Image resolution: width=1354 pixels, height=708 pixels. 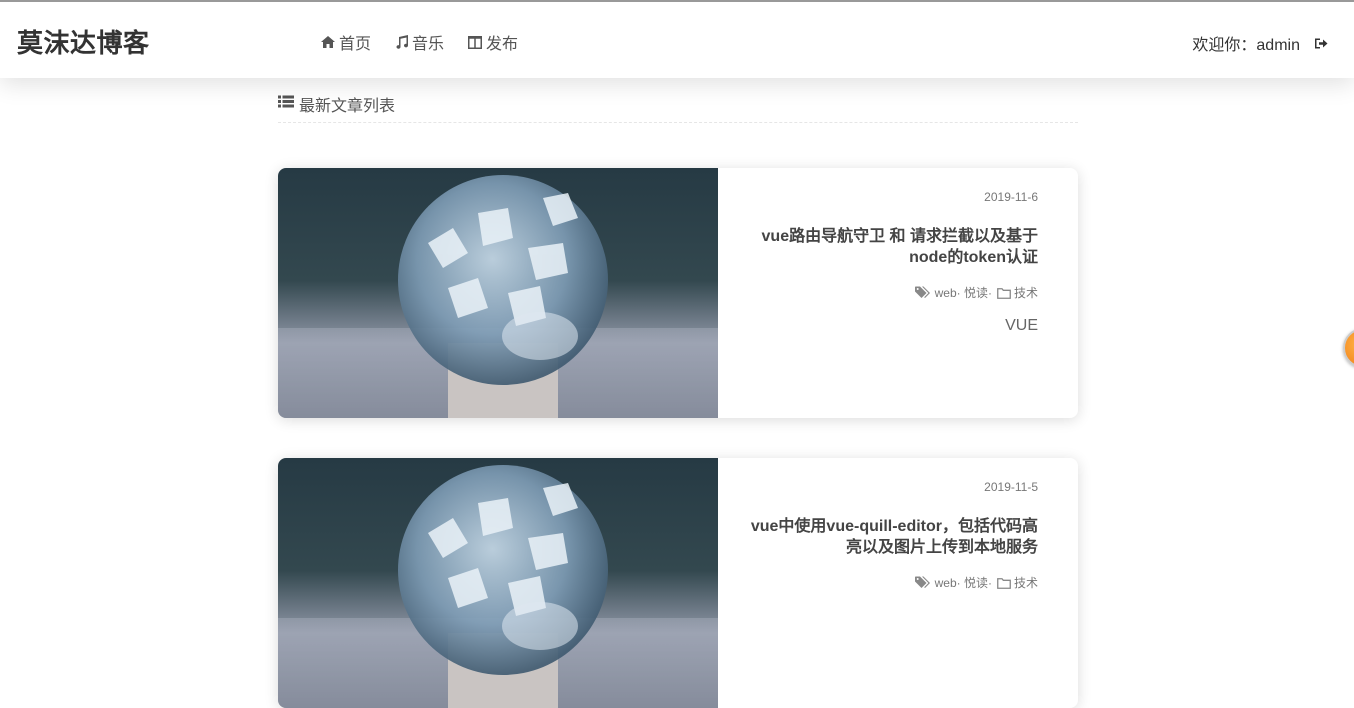 What do you see at coordinates (888, 247) in the screenshot?
I see `post-title: vue路由导航守卫 和 请求拦截以及基于node的token认证` at bounding box center [888, 247].